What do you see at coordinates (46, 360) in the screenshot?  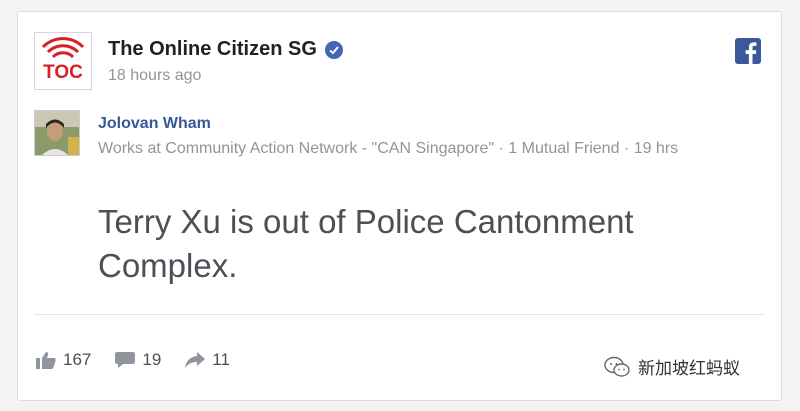 I see `thumbs-up-icon` at bounding box center [46, 360].